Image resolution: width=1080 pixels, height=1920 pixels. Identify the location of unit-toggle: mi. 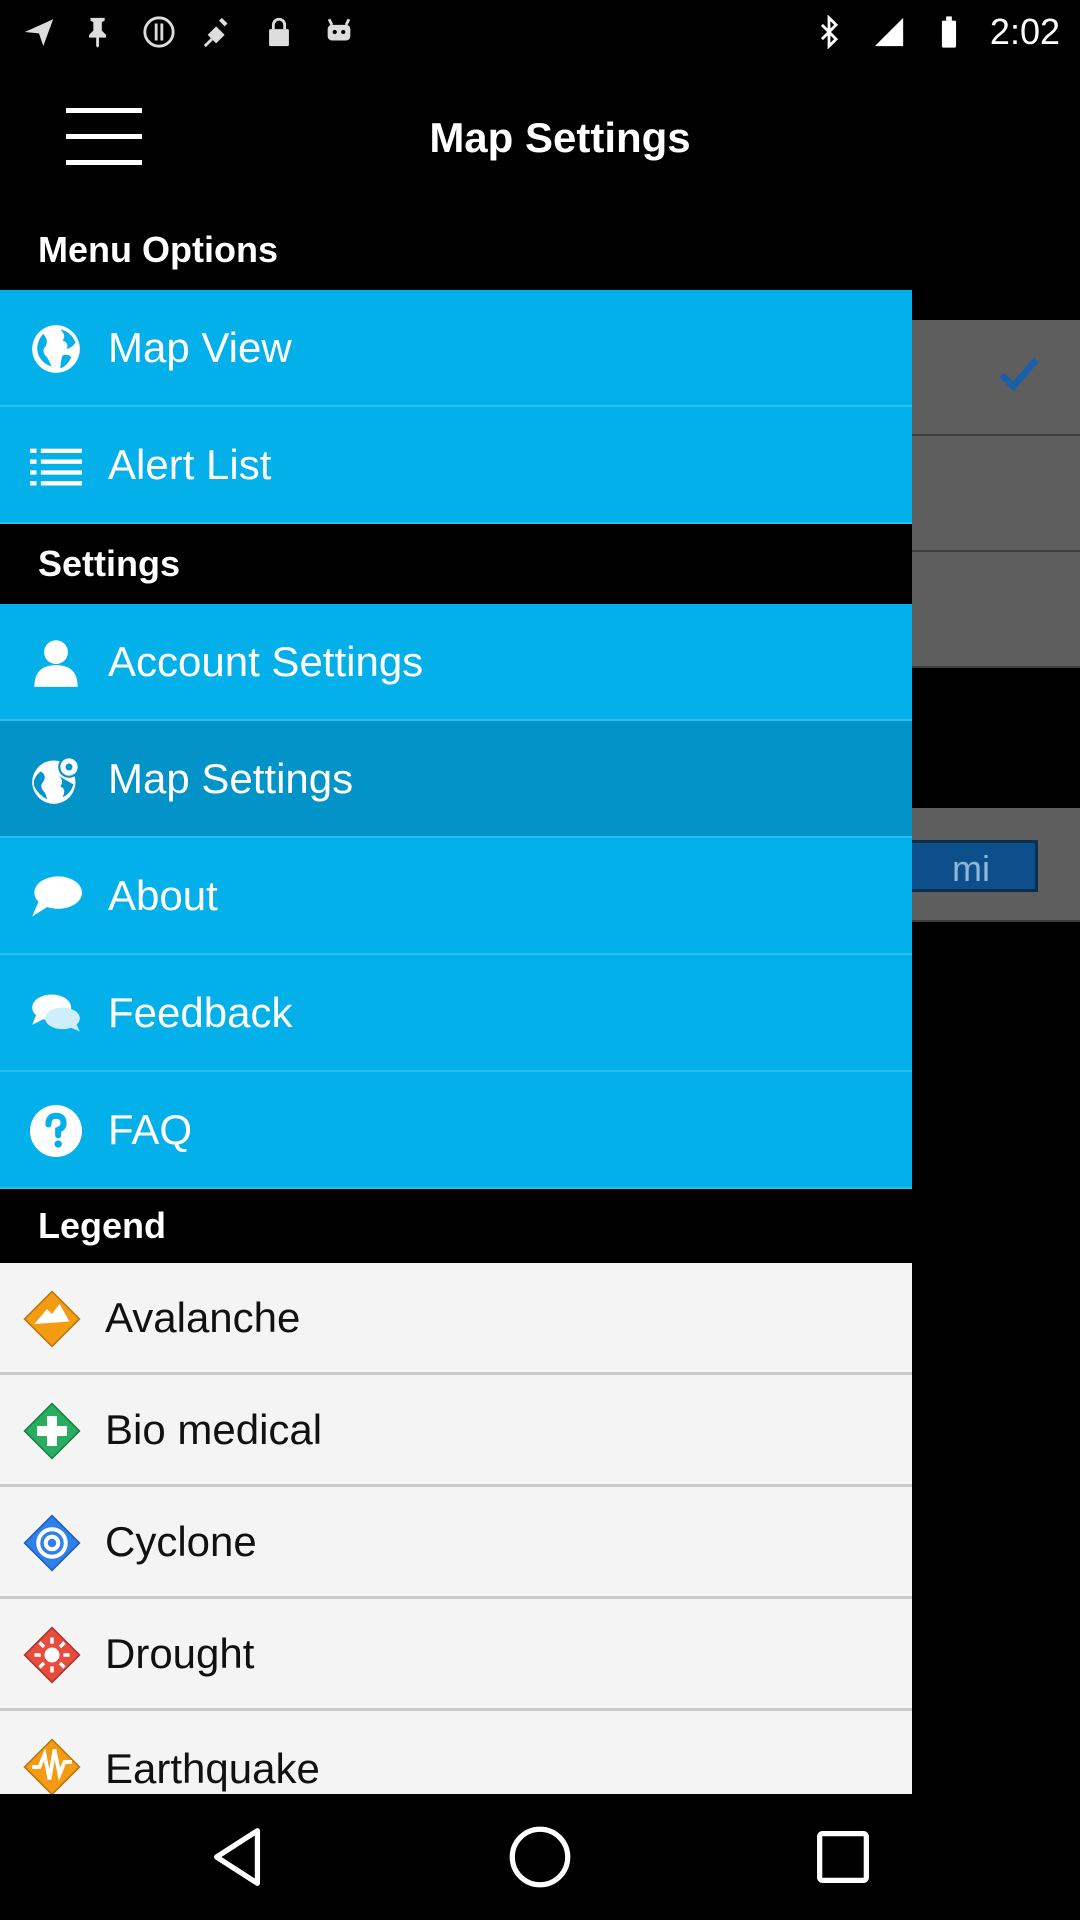
(971, 866).